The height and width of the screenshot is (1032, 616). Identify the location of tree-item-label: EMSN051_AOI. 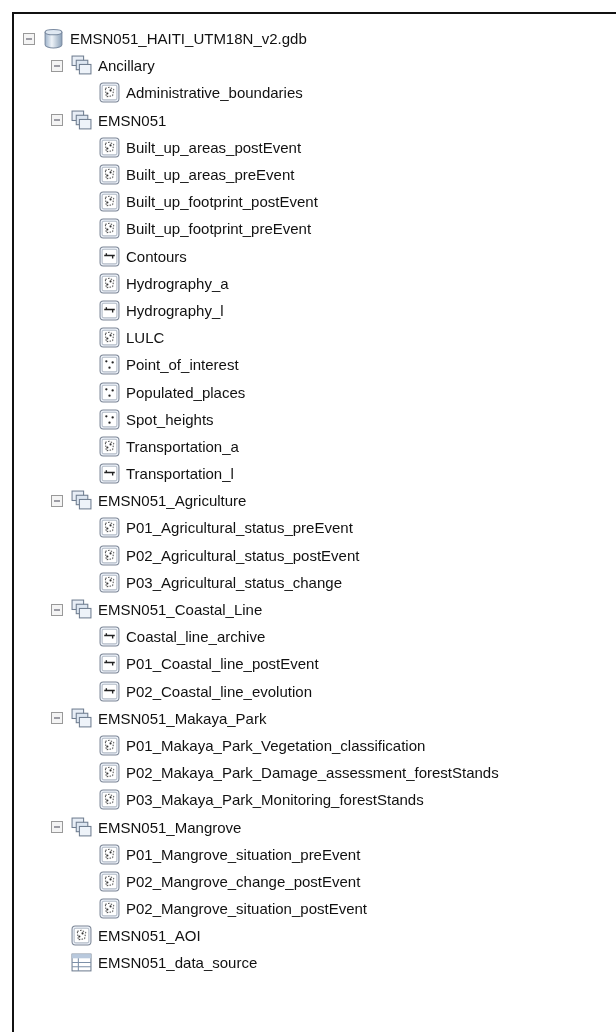
(149, 936).